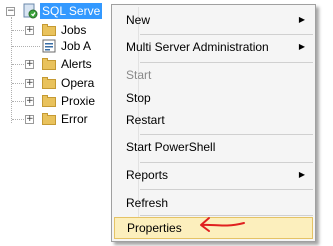  What do you see at coordinates (29, 30) in the screenshot?
I see `expand-toggle-jobs: +` at bounding box center [29, 30].